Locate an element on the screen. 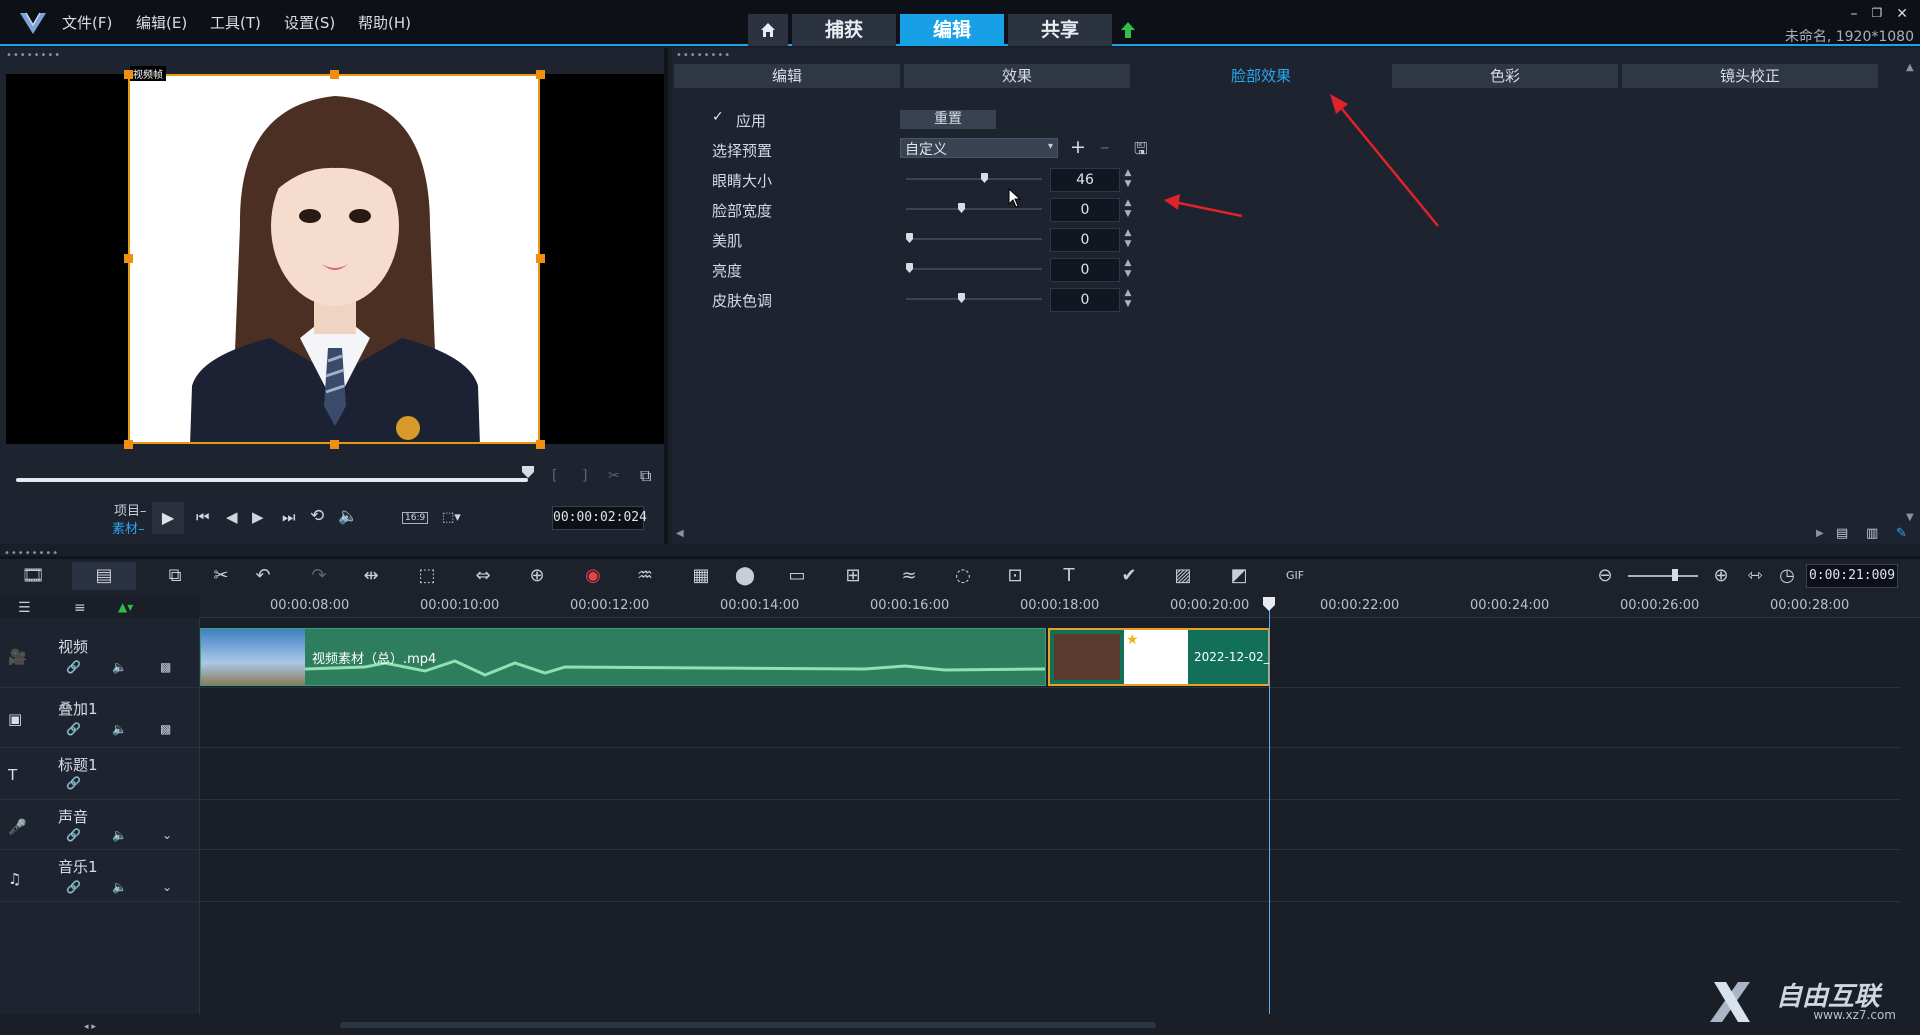 This screenshot has width=1920, height=1035. scissors-icon: ✂ is located at coordinates (614, 476).